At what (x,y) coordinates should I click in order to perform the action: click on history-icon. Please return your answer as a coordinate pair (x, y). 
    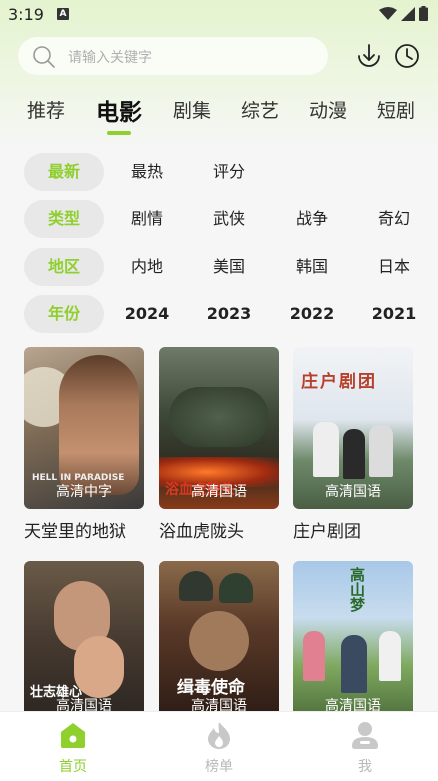
    Looking at the image, I should click on (407, 56).